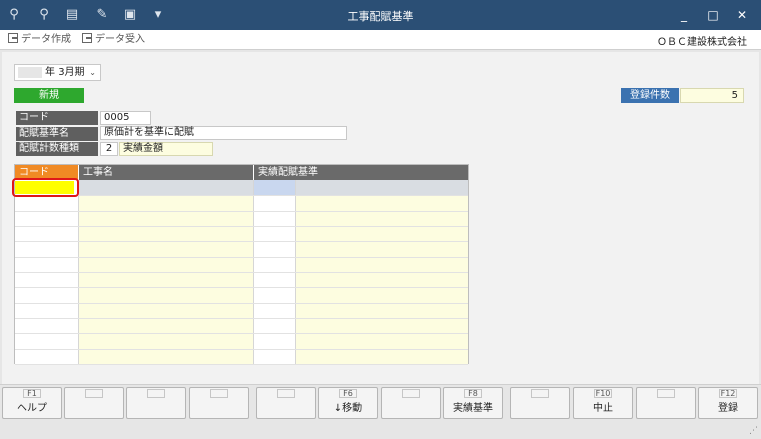 The width and height of the screenshot is (761, 439). I want to click on import-data-button: データ受入, so click(113, 40).